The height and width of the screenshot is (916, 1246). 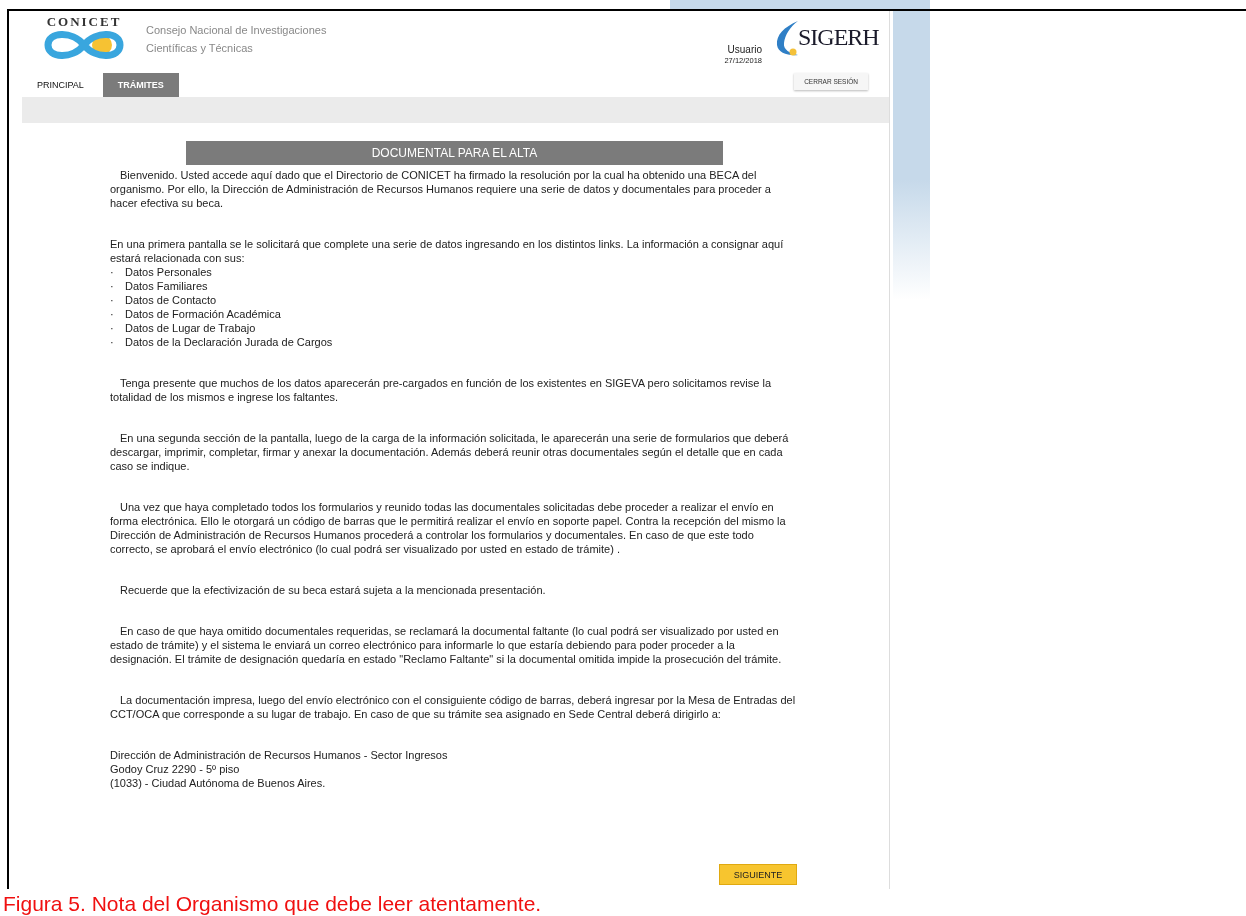 What do you see at coordinates (236, 30) in the screenshot?
I see `org-name: Consejo Nacional de Investigaciones` at bounding box center [236, 30].